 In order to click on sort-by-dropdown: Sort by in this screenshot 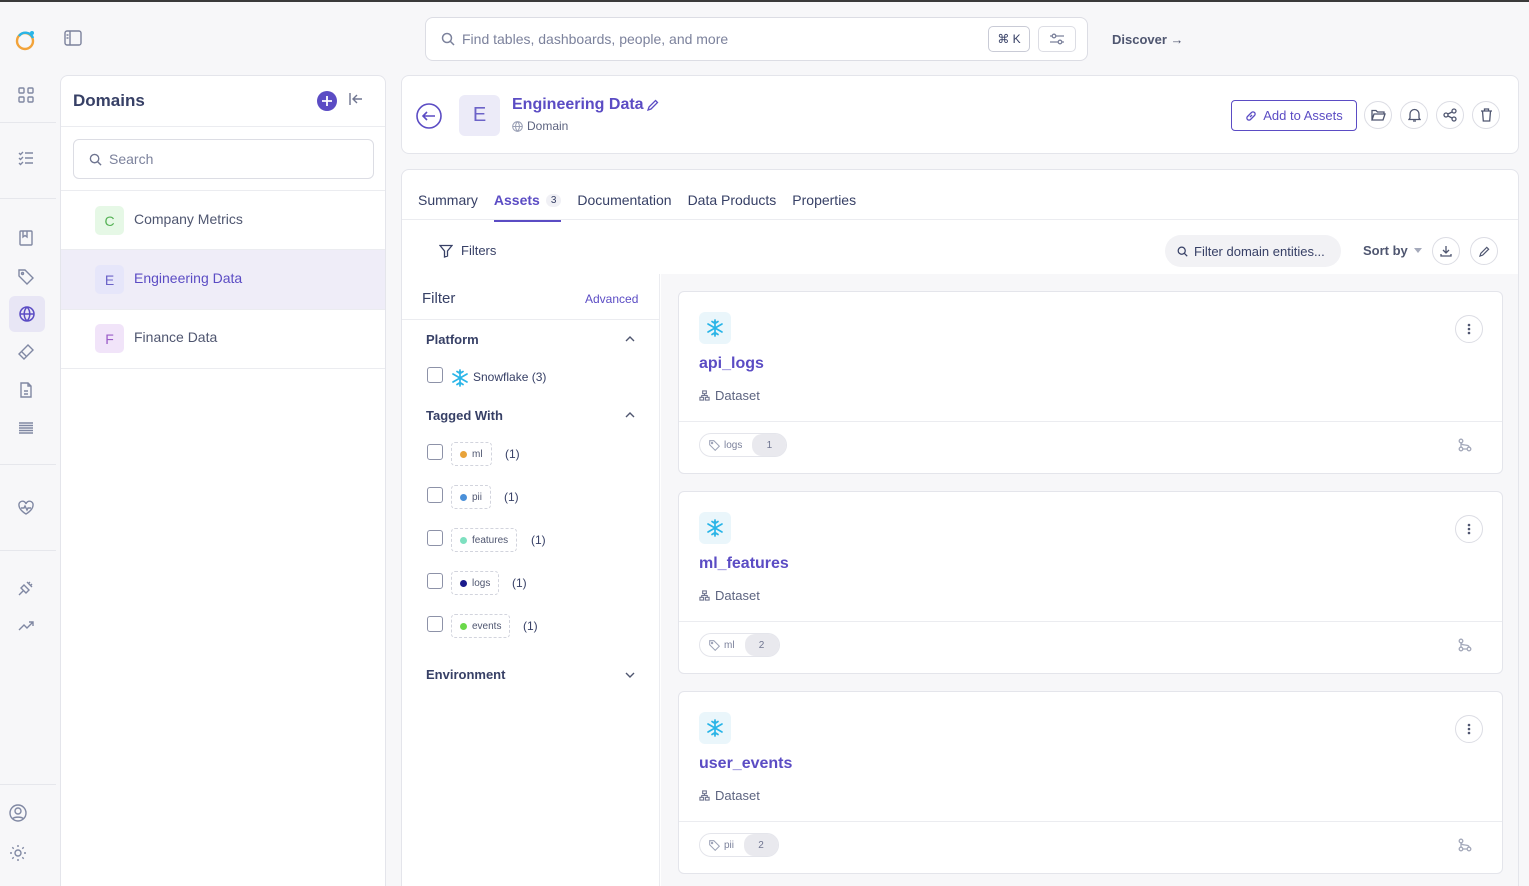, I will do `click(1392, 250)`.